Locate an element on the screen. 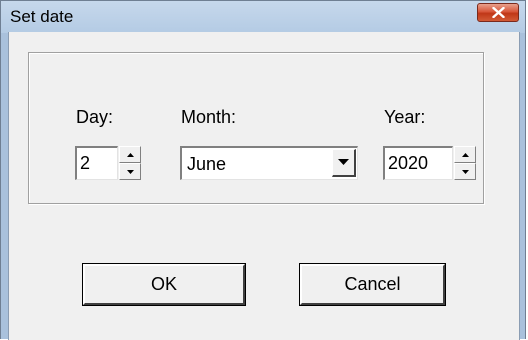 Image resolution: width=528 pixels, height=340 pixels. year-spinner is located at coordinates (465, 163).